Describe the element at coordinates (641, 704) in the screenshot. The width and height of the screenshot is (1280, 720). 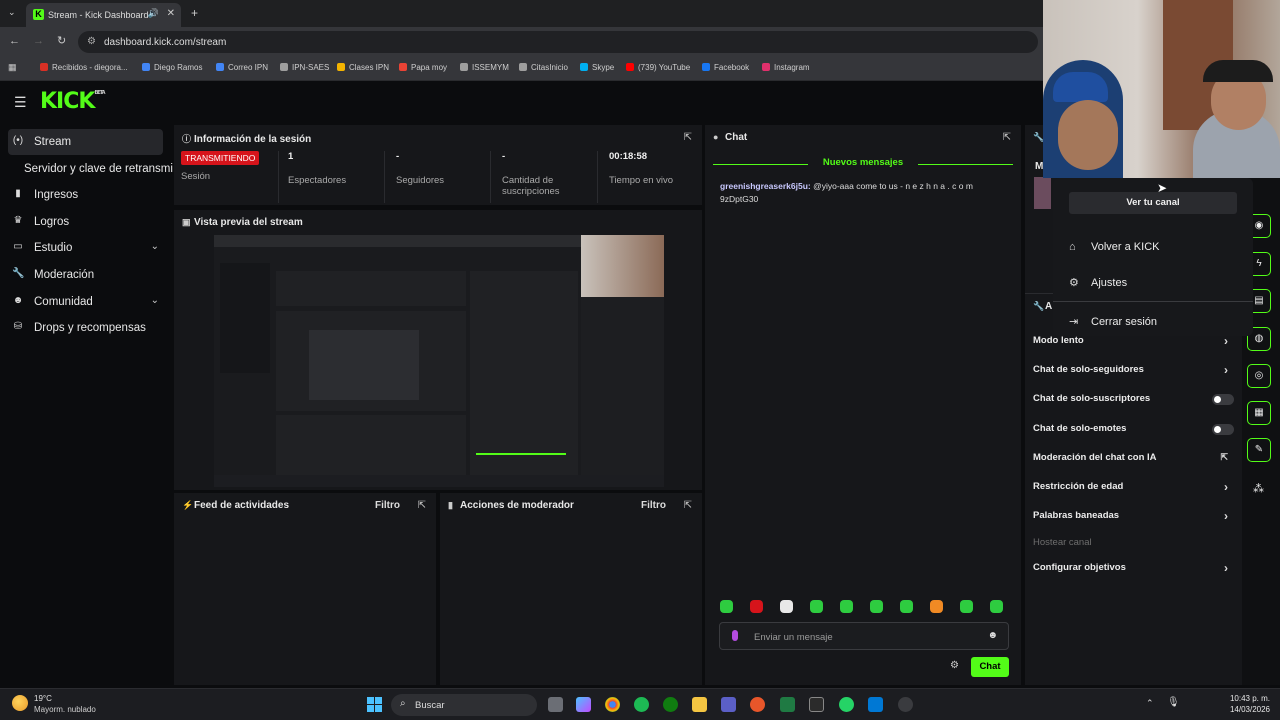
I see `spotify-icon` at that location.